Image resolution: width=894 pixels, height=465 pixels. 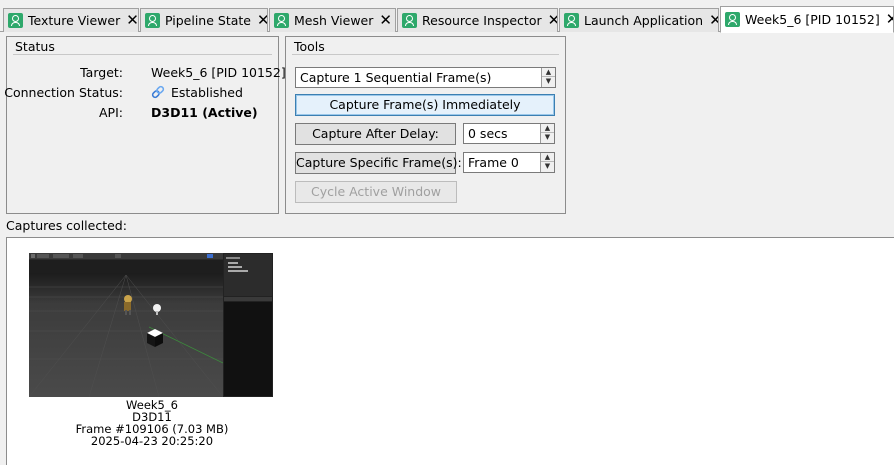 I want to click on target-value: Week5_6 [PID 10152], so click(x=218, y=72).